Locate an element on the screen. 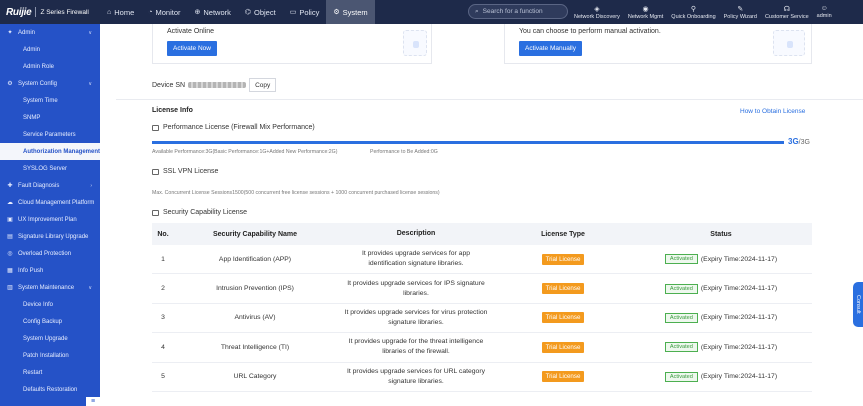  cloud-icon: ☁ is located at coordinates (10, 203).